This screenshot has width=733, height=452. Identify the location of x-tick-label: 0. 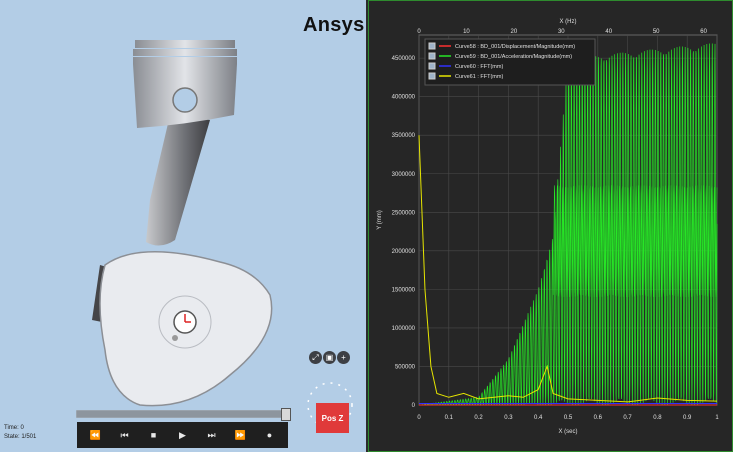
(419, 418).